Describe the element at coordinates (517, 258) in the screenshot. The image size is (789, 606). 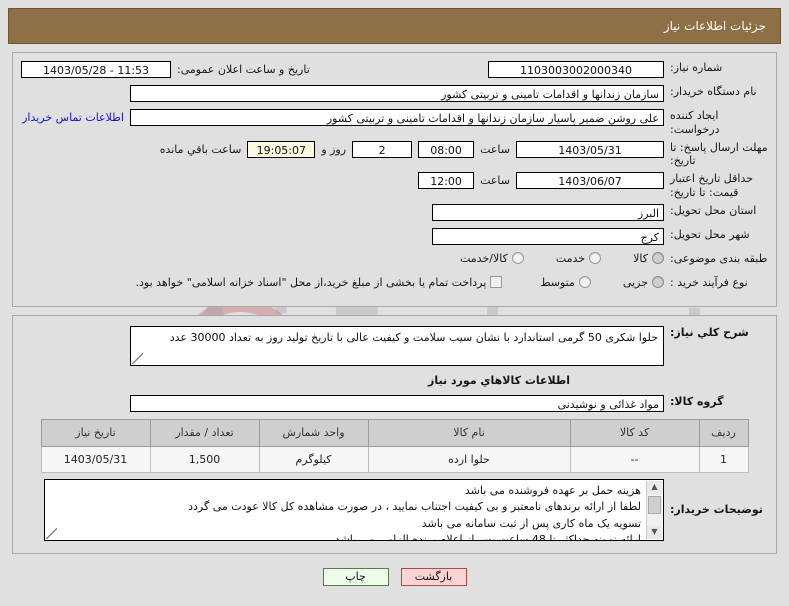
I see `radio-icon-goods-service` at that location.